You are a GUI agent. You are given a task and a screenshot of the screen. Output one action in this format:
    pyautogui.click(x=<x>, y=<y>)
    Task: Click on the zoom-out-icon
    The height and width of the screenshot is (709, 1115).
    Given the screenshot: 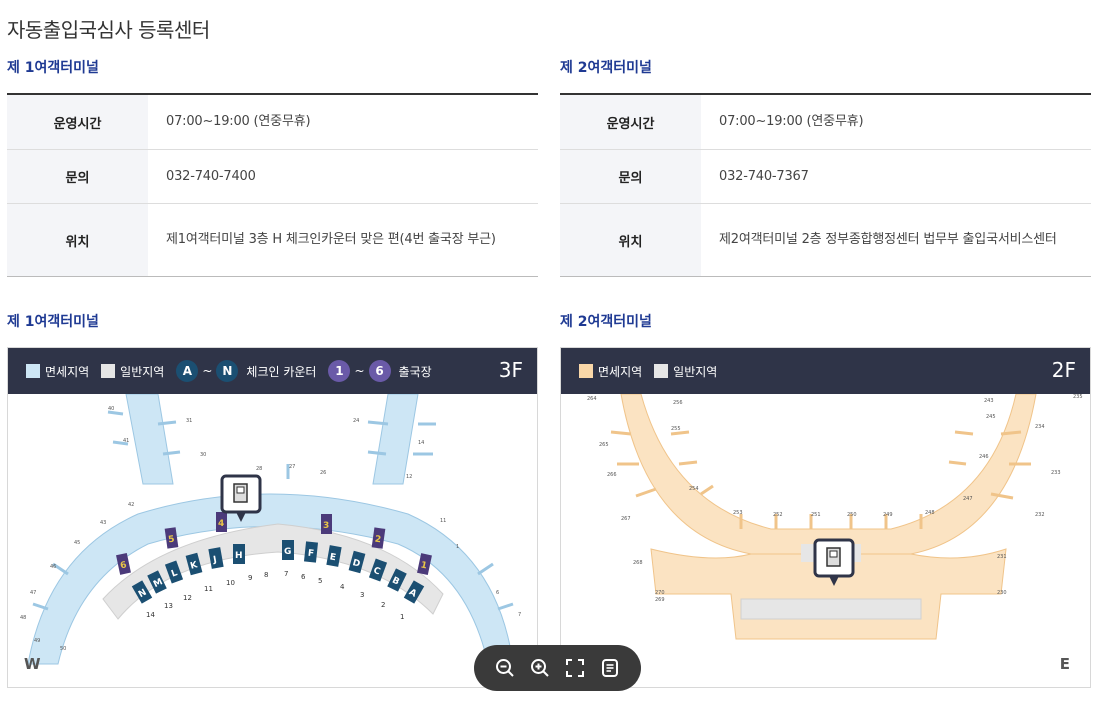 What is the action you would take?
    pyautogui.click(x=505, y=668)
    